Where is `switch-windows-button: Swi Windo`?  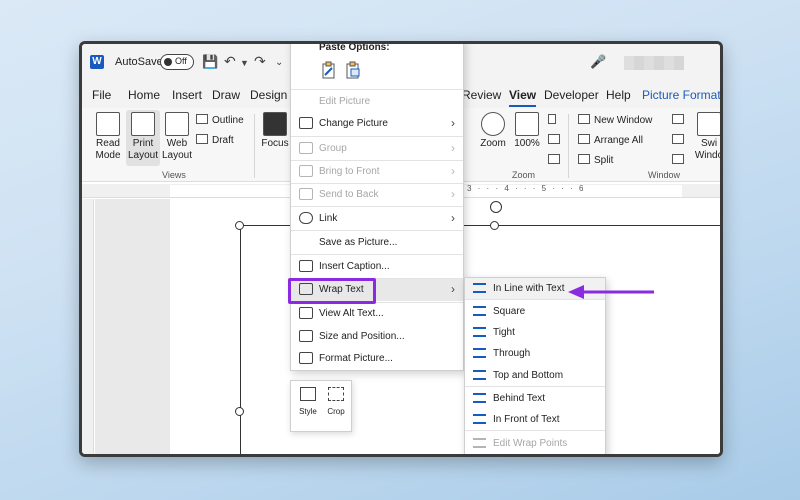 switch-windows-button: Swi Windo is located at coordinates (707, 137).